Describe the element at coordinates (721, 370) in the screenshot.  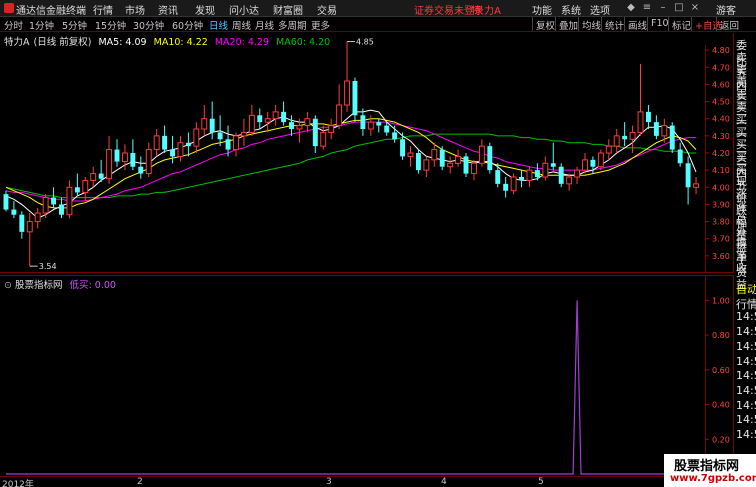
I see `indicator-tick-label: 0.60` at that location.